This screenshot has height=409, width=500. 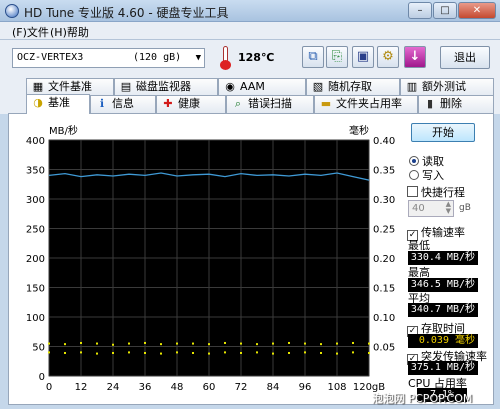 I want to click on y-right-tick-label: 0.15, so click(x=384, y=289).